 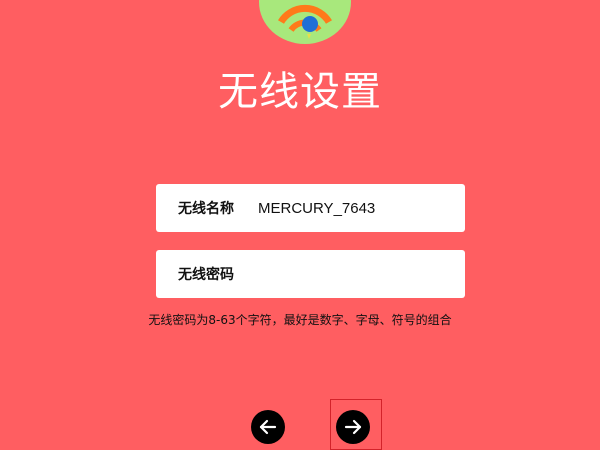 I want to click on arrow-right-icon, so click(x=353, y=427).